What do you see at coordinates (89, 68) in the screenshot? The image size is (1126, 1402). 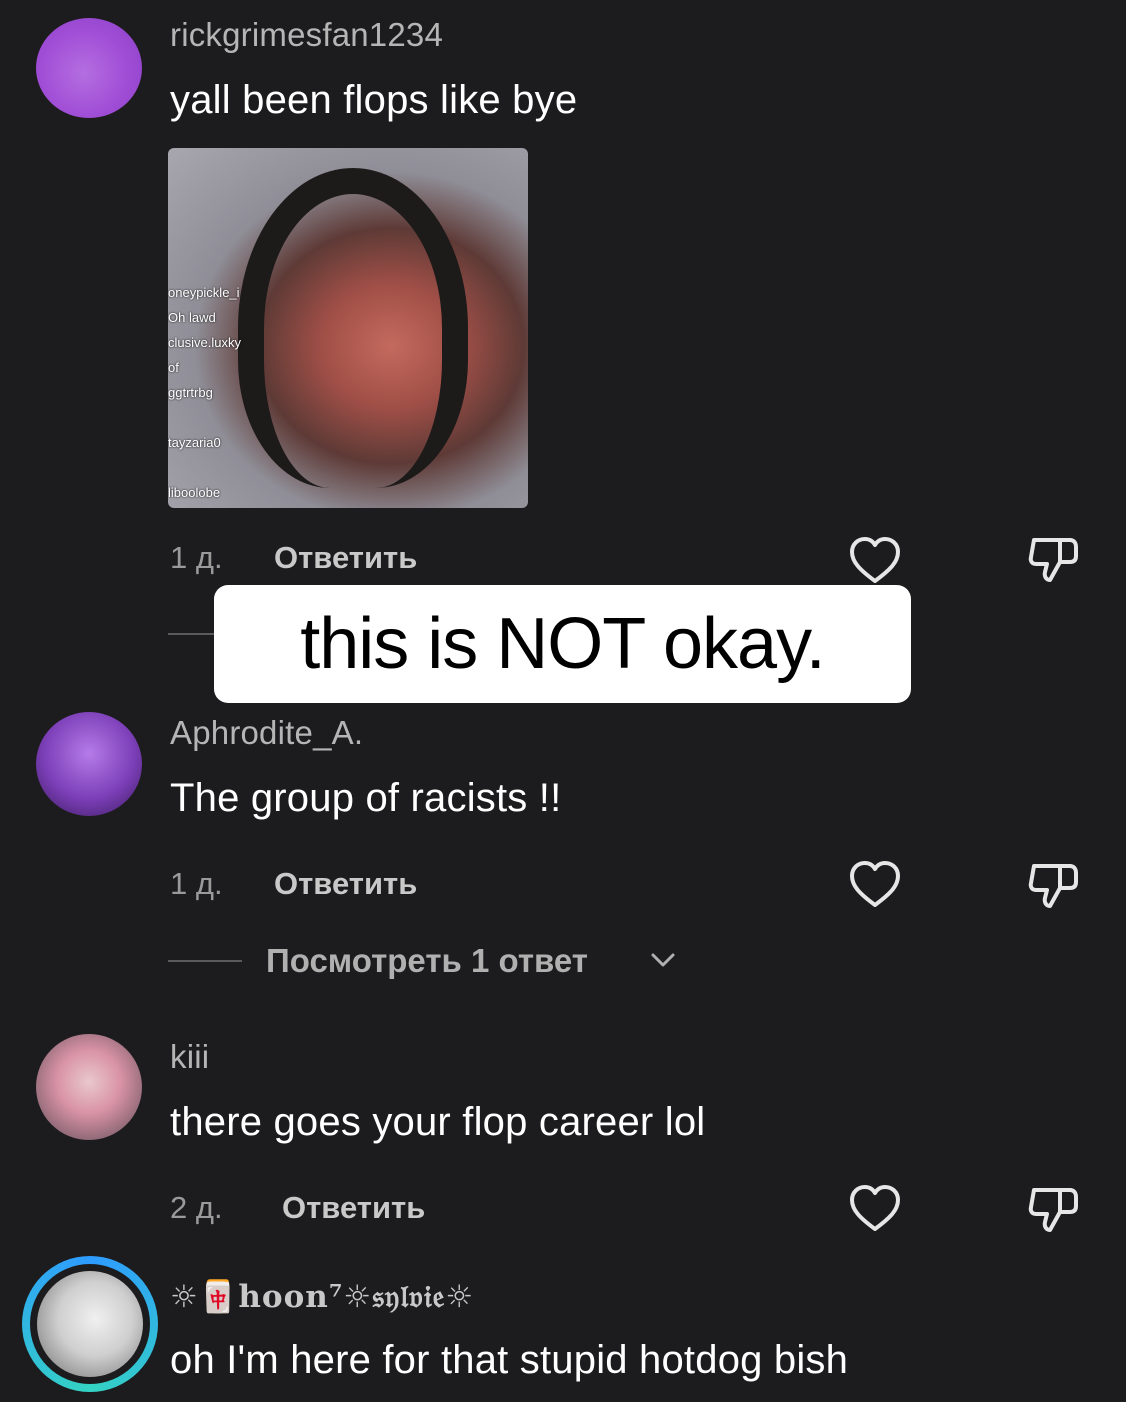 I see `avatar-rickgrimesfan1234` at bounding box center [89, 68].